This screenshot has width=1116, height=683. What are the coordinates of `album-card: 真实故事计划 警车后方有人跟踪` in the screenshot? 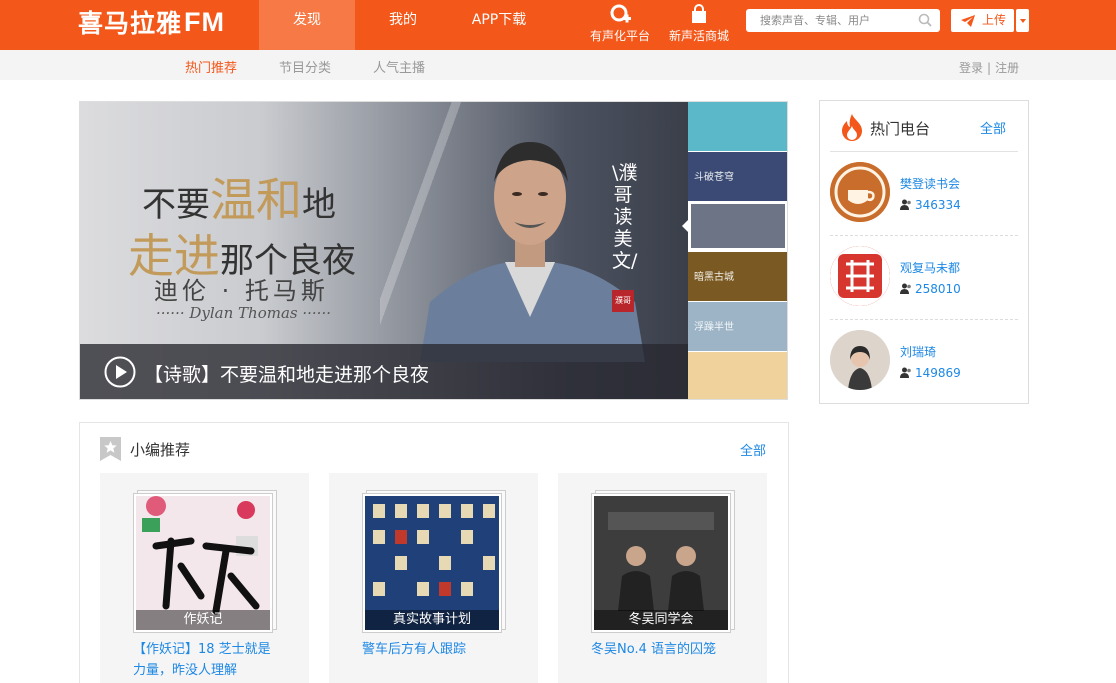 It's located at (433, 578).